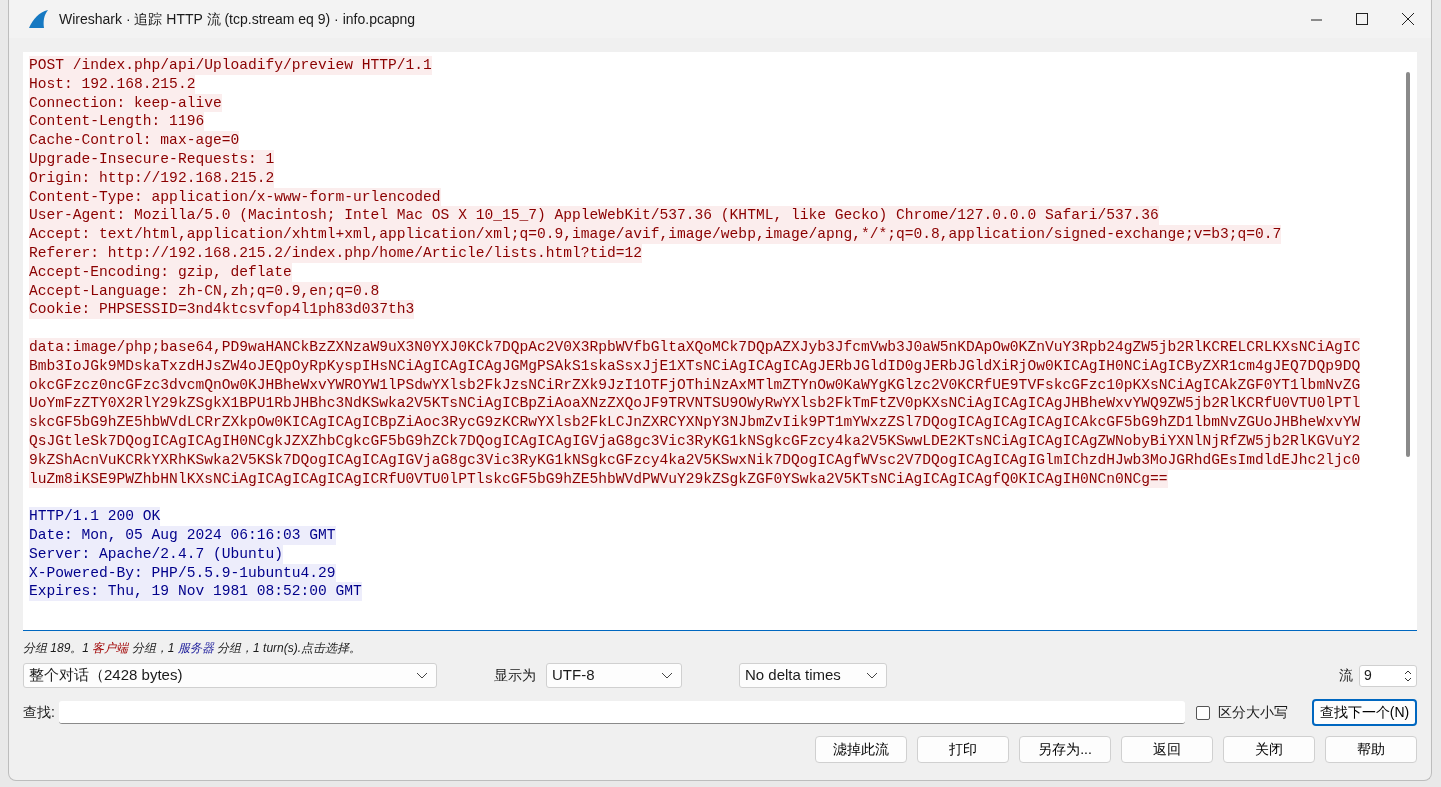 The height and width of the screenshot is (787, 1441). I want to click on dialog-button: 返回, so click(1167, 749).